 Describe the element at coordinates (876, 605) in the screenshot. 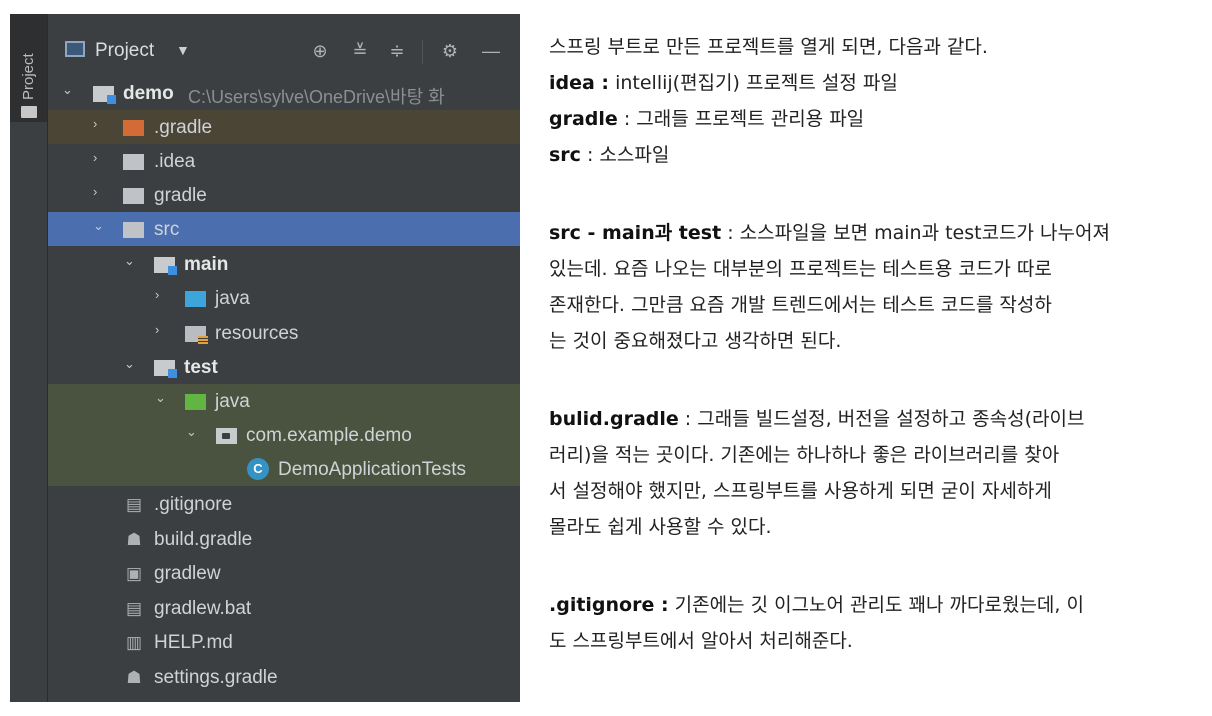

I see `desc-text: 기존에는 깃 이그노어 관리도 꽤나 까다로웠는데, 이` at that location.